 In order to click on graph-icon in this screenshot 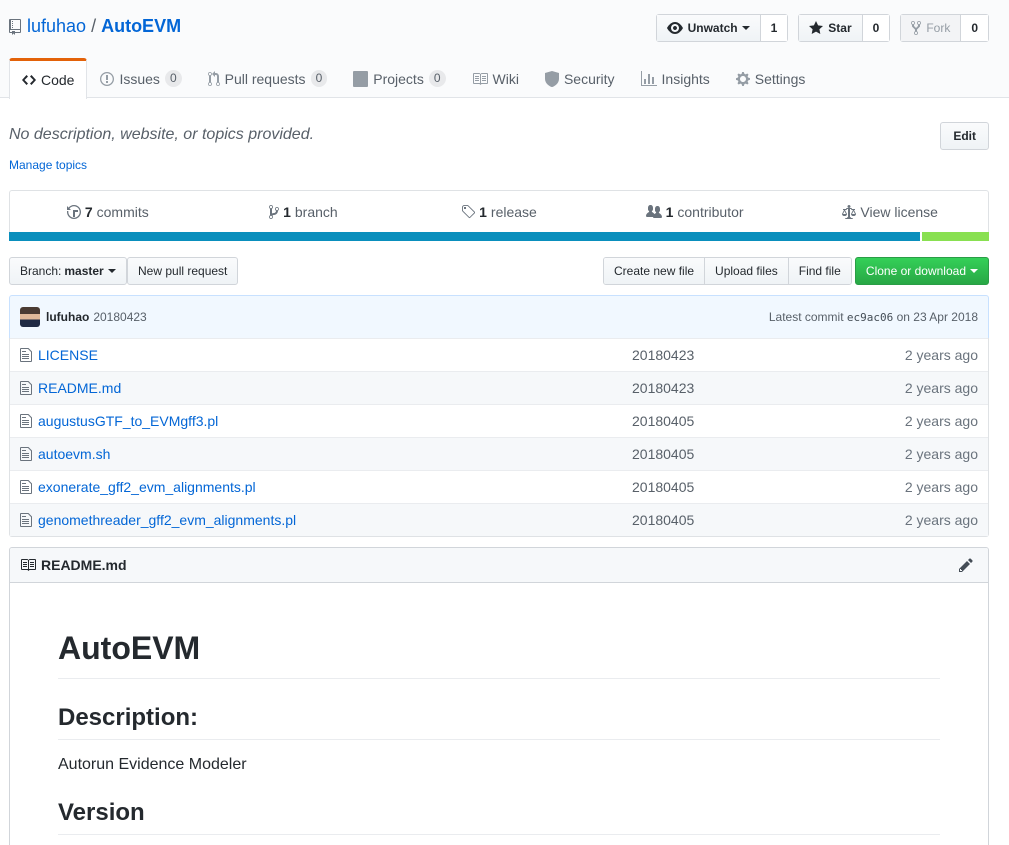, I will do `click(648, 78)`.